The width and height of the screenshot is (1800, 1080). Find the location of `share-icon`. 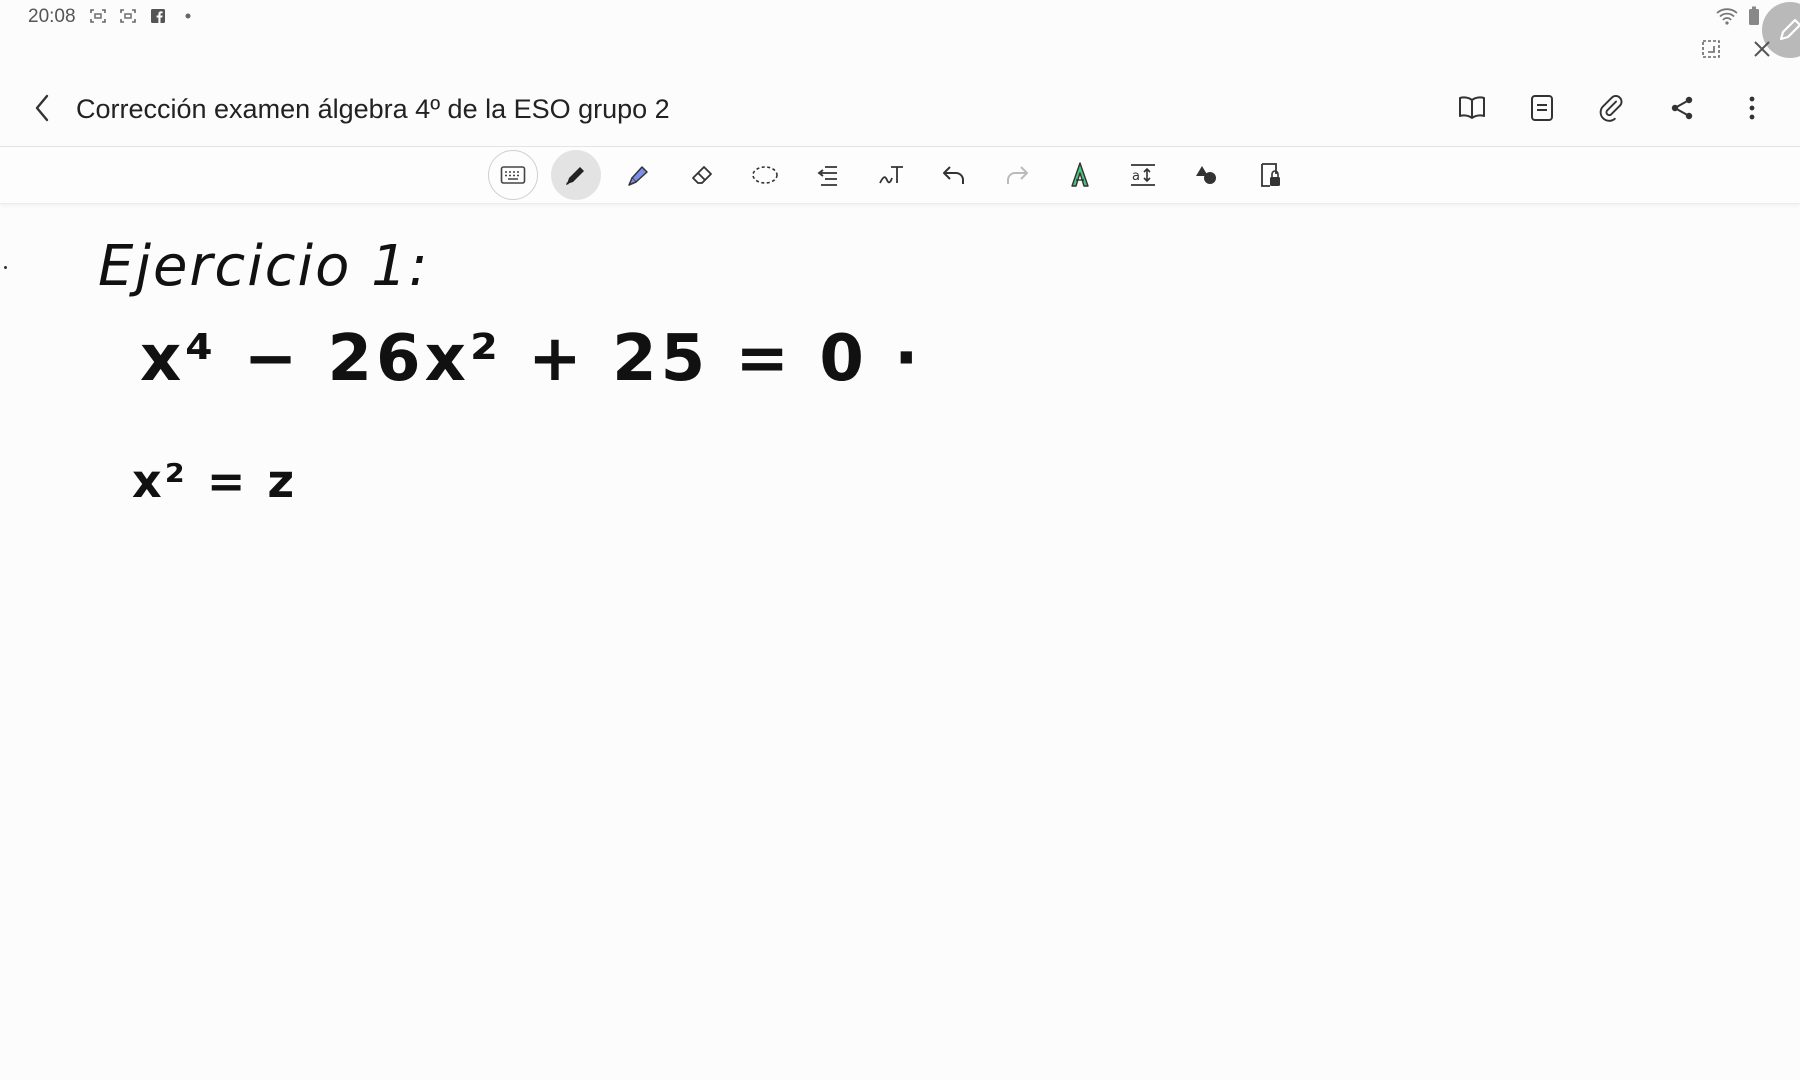

share-icon is located at coordinates (1682, 108).